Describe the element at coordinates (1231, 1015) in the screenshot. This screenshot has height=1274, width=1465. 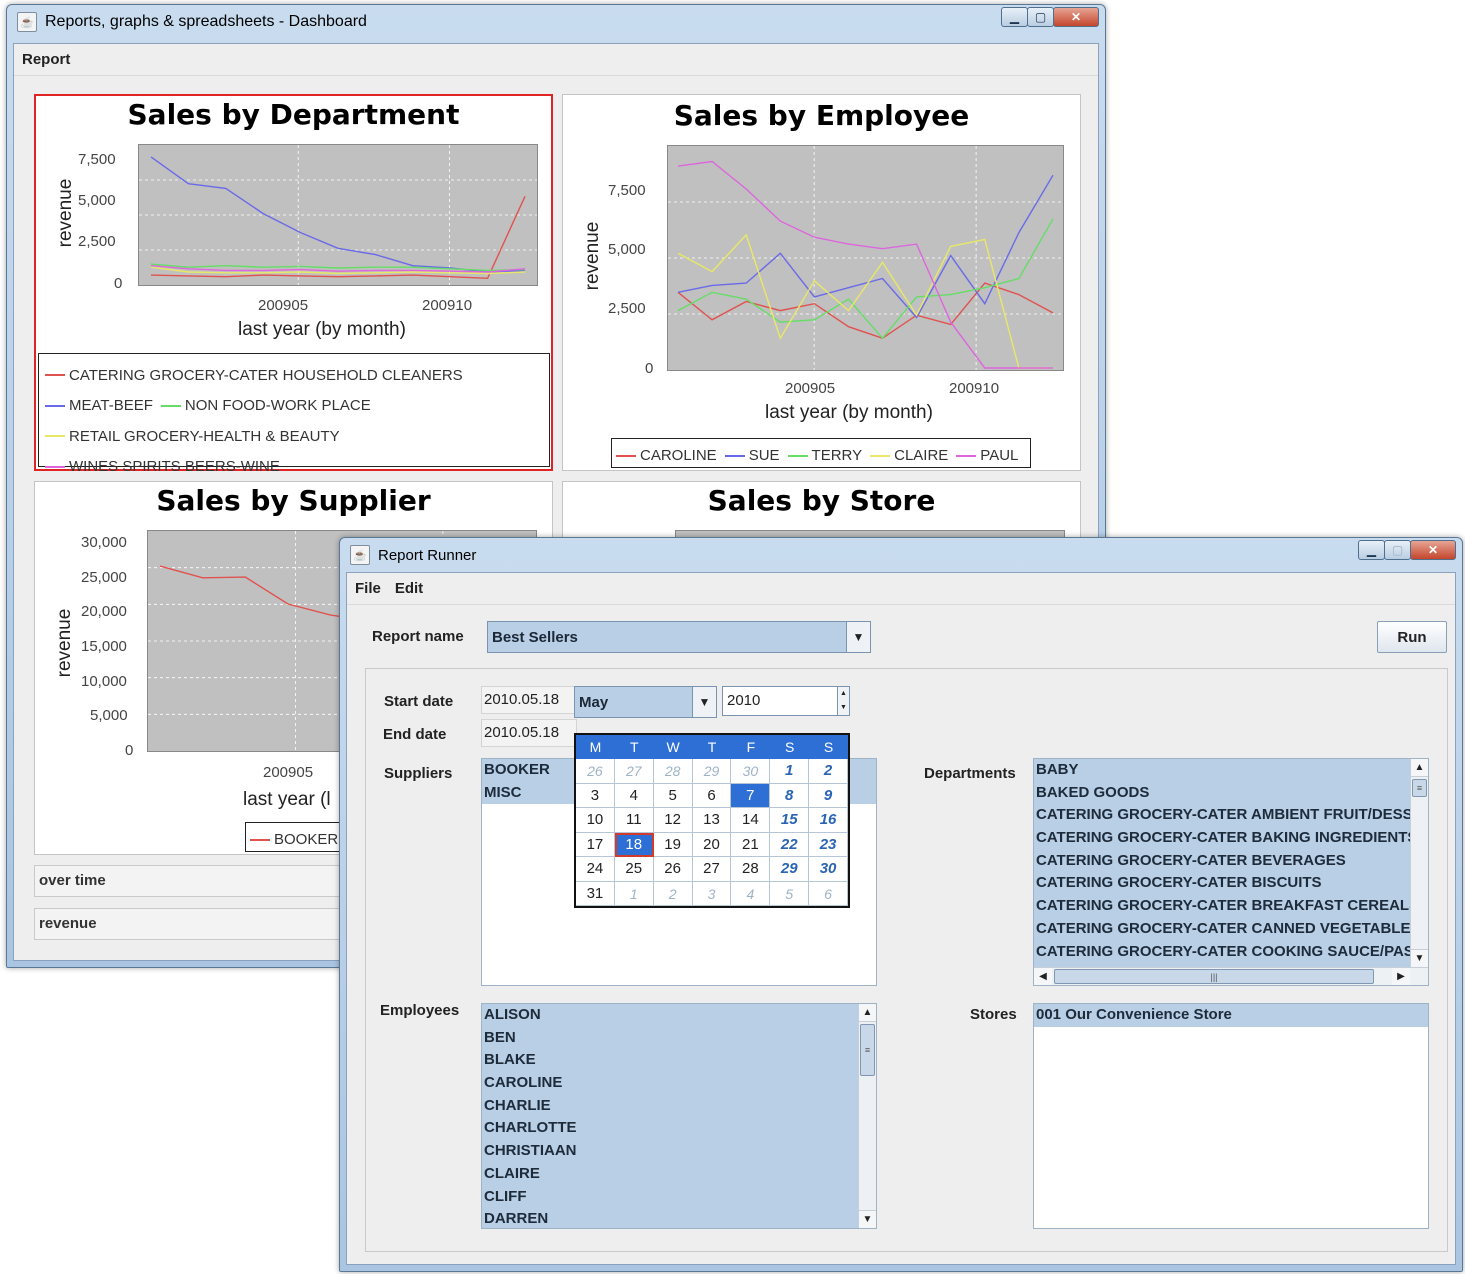
I see `list-item: 001 Our Convenience Store` at that location.